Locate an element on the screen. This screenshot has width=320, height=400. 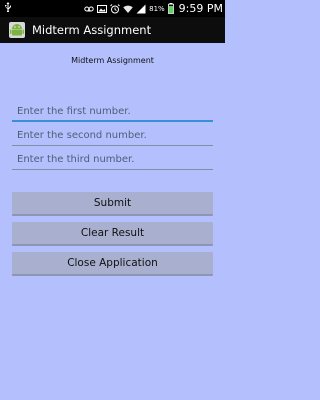
second-number-input is located at coordinates (112, 136).